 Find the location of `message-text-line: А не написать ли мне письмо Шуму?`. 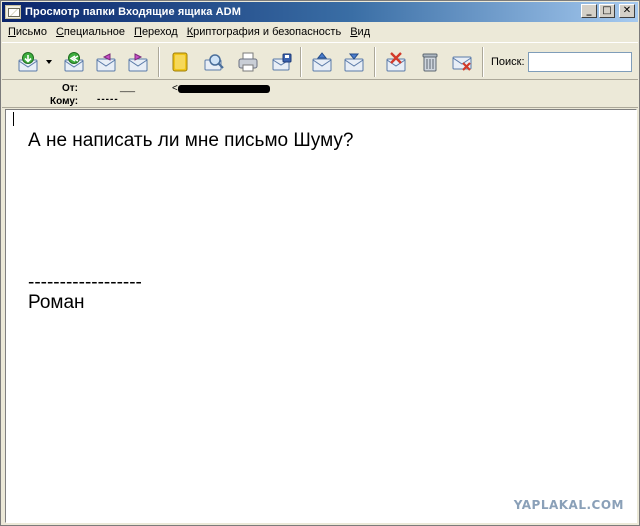

message-text-line: А не написать ли мне письмо Шуму? is located at coordinates (191, 140).